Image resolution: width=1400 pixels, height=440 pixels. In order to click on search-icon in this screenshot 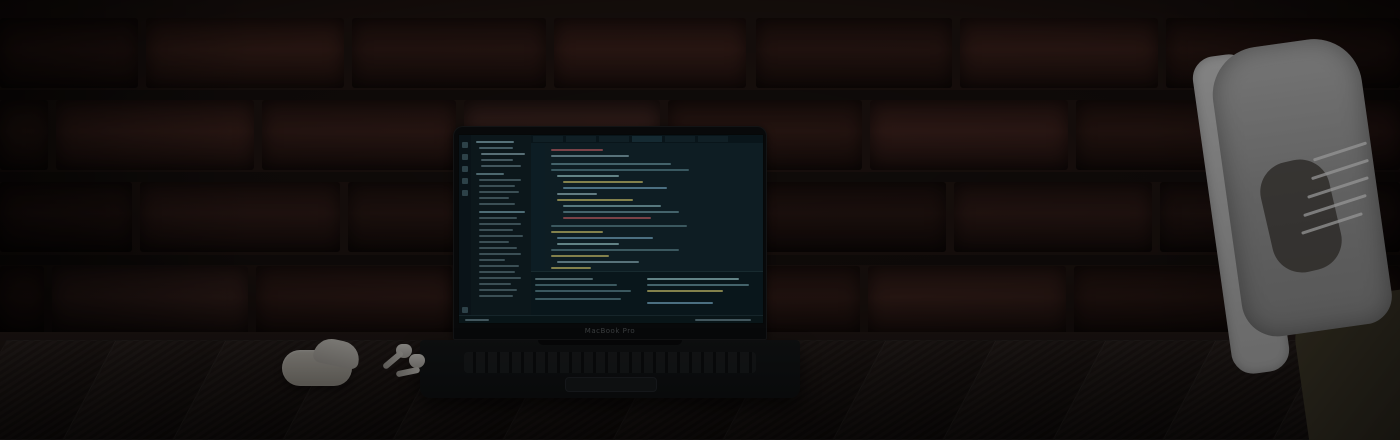, I will do `click(465, 157)`.